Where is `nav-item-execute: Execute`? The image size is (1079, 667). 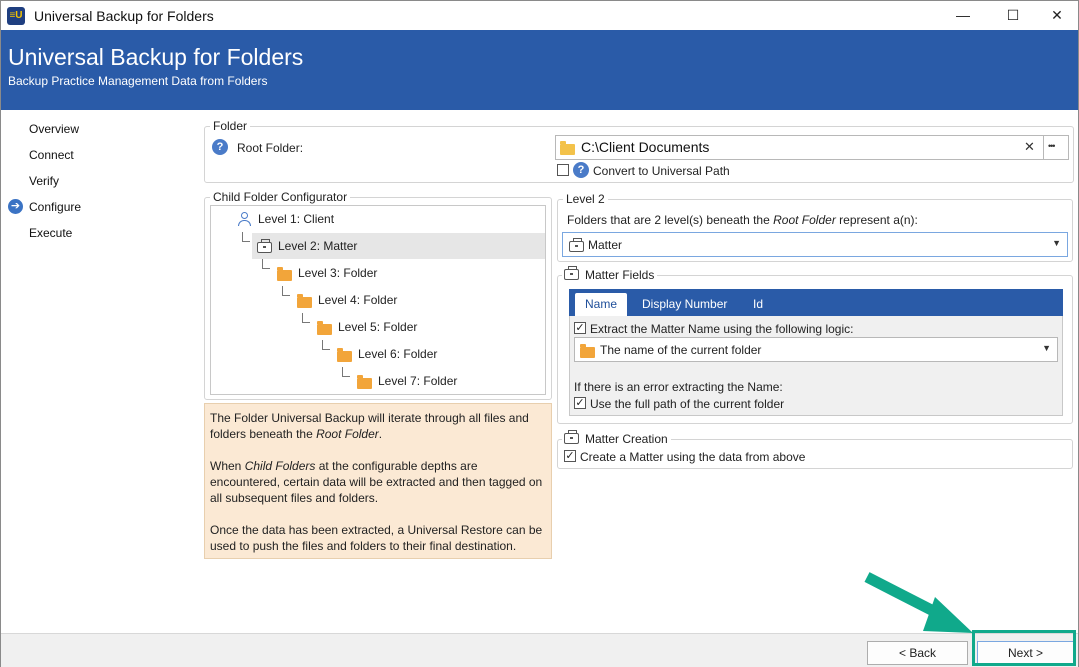
nav-item-execute: Execute is located at coordinates (50, 233).